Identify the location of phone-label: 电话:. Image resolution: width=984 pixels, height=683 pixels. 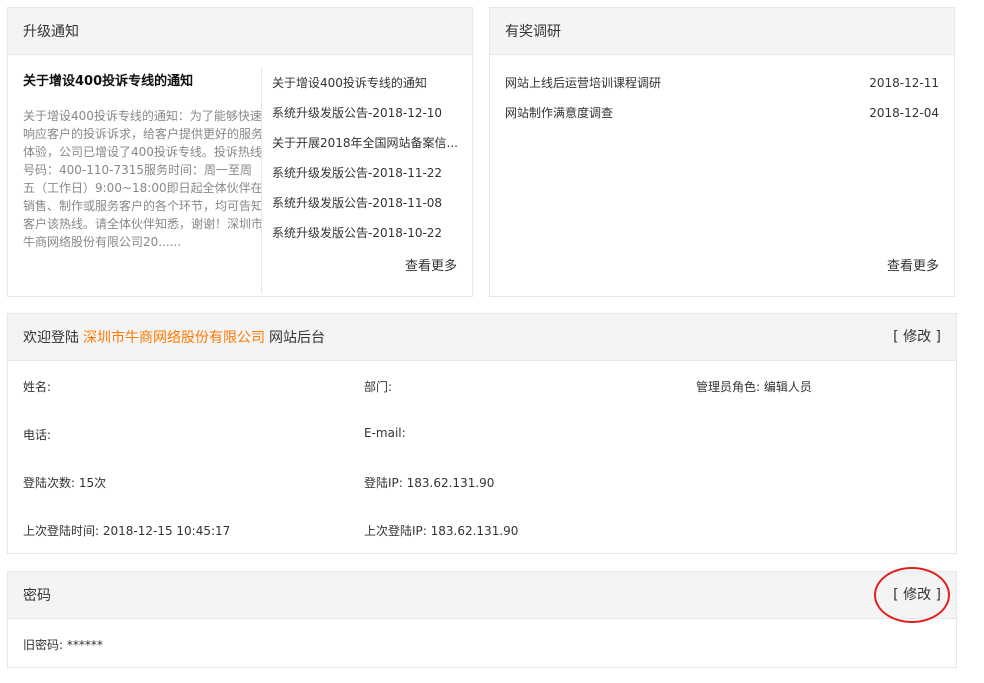
(37, 435).